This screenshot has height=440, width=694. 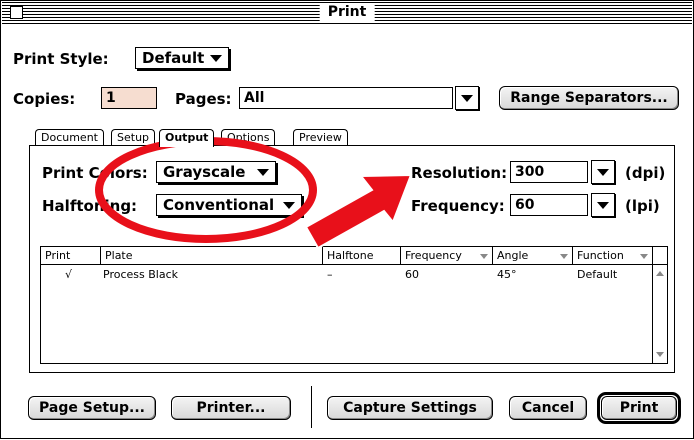 I want to click on tab-document: Document, so click(x=69, y=137).